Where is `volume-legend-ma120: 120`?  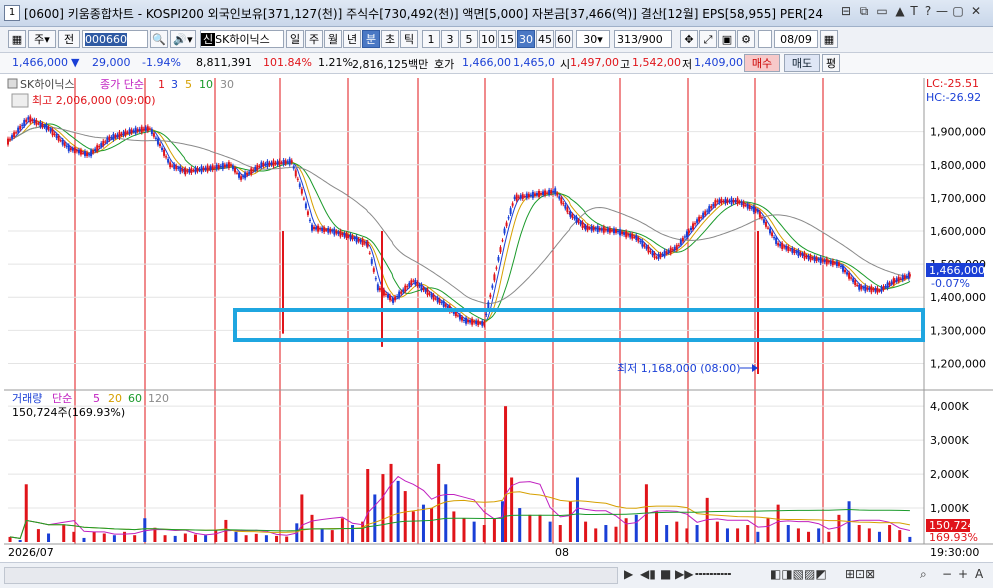
volume-legend-ma120: 120 is located at coordinates (158, 398).